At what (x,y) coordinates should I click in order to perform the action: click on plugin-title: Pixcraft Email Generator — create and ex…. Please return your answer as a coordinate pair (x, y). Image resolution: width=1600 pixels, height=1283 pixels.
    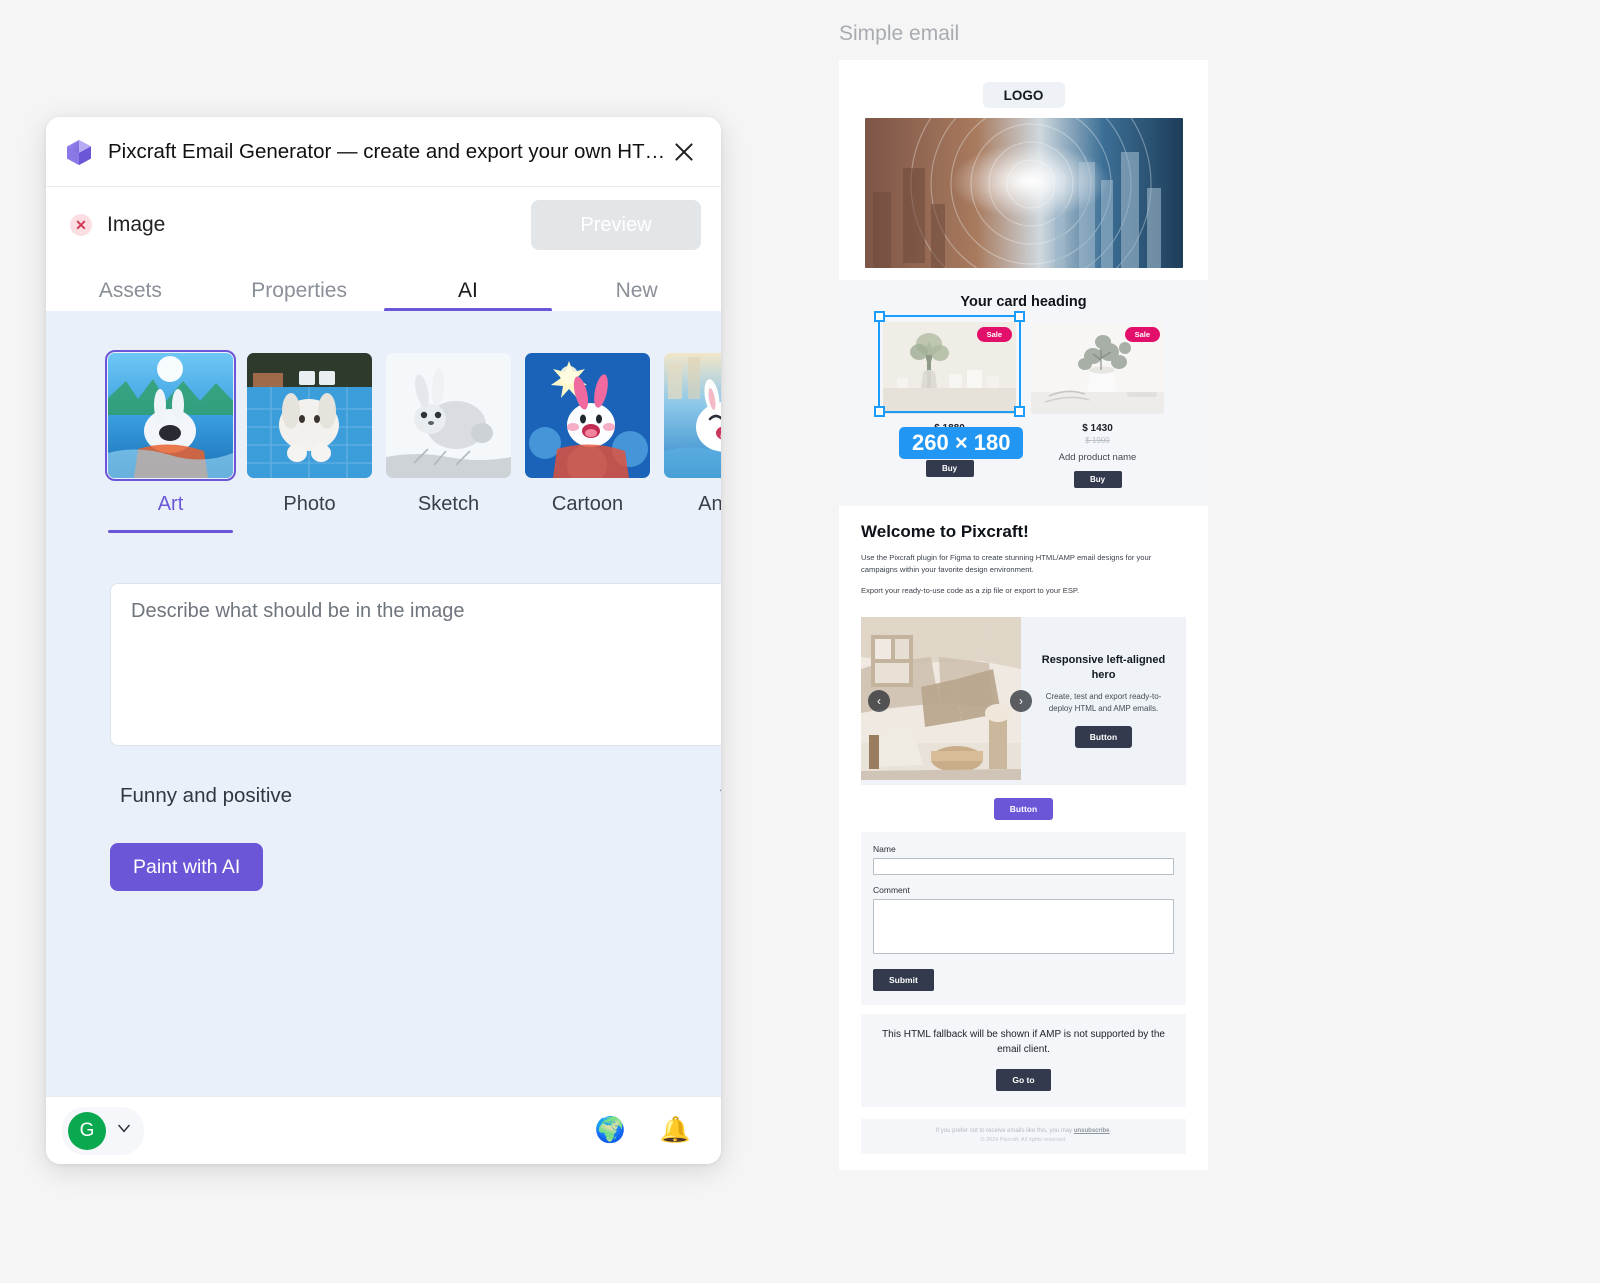
    Looking at the image, I should click on (387, 151).